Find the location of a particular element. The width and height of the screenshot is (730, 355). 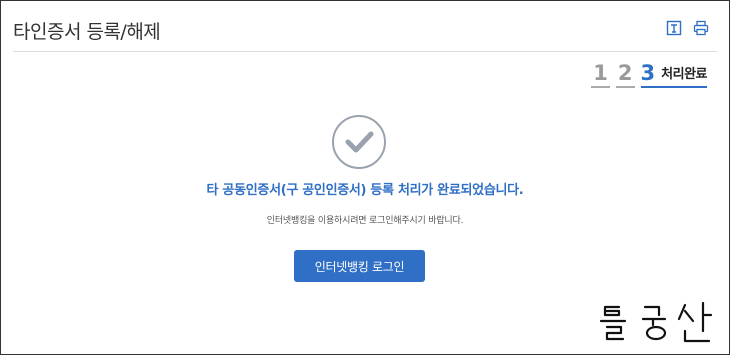

step-3-number: 3 is located at coordinates (648, 73).